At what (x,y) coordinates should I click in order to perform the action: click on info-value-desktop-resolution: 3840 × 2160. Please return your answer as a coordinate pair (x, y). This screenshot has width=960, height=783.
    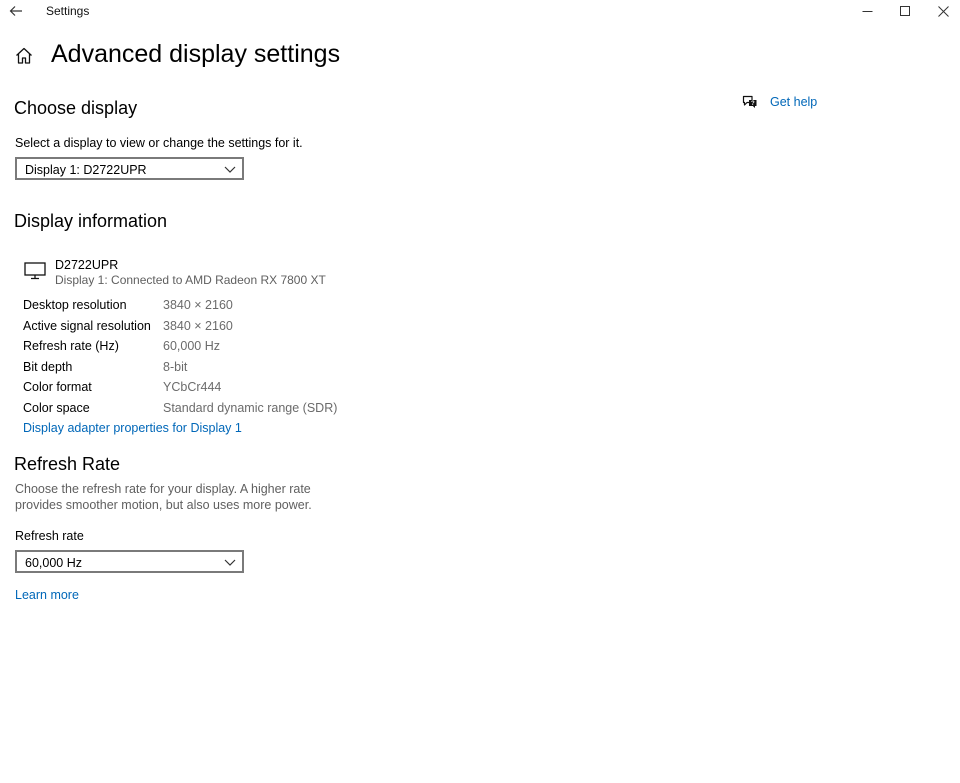
    Looking at the image, I should click on (198, 305).